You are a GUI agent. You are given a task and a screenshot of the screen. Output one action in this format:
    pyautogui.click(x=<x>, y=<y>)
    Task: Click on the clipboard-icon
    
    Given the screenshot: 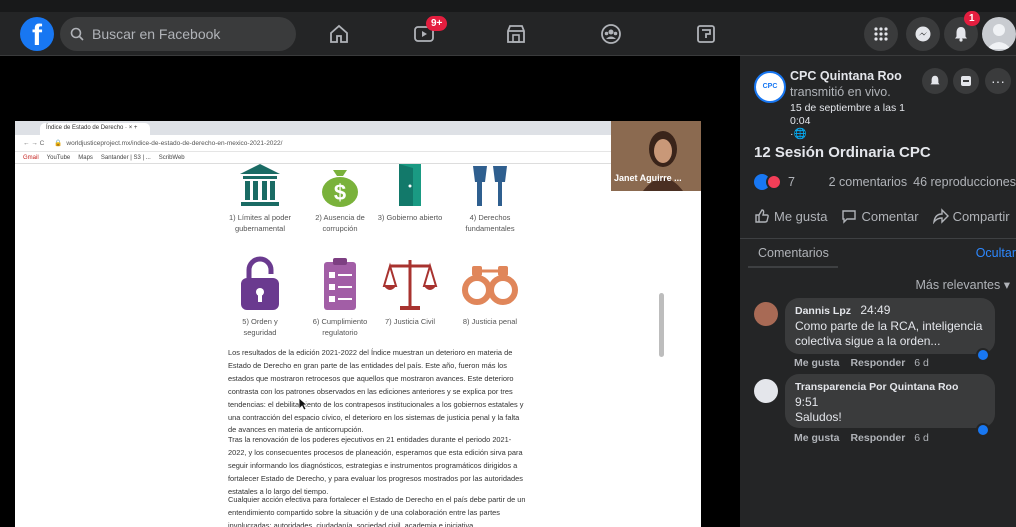 What is the action you would take?
    pyautogui.click(x=340, y=284)
    